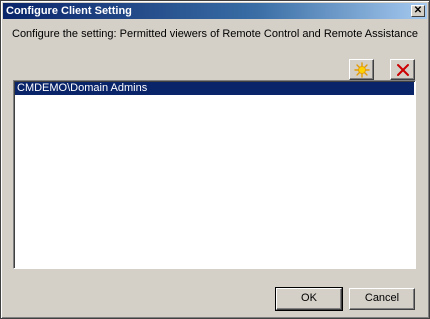  I want to click on red-x-icon, so click(403, 70).